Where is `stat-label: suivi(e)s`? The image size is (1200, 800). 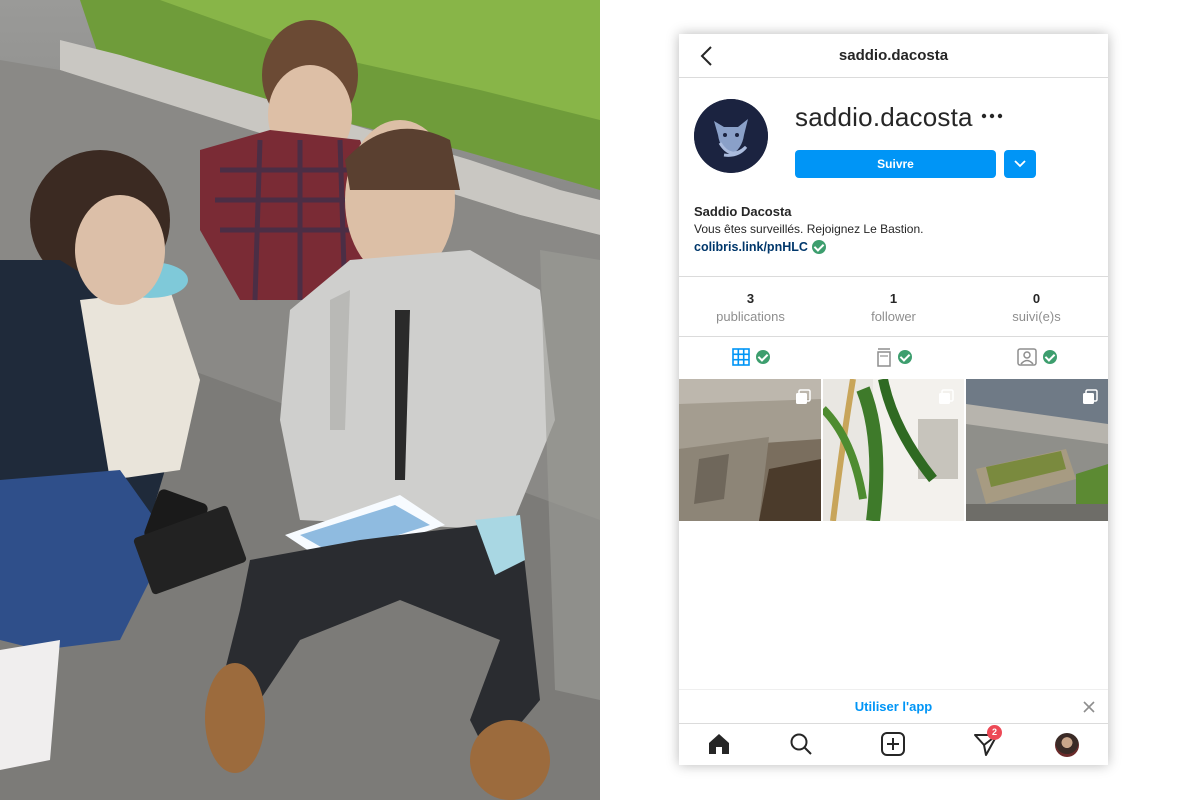 stat-label: suivi(e)s is located at coordinates (1036, 316).